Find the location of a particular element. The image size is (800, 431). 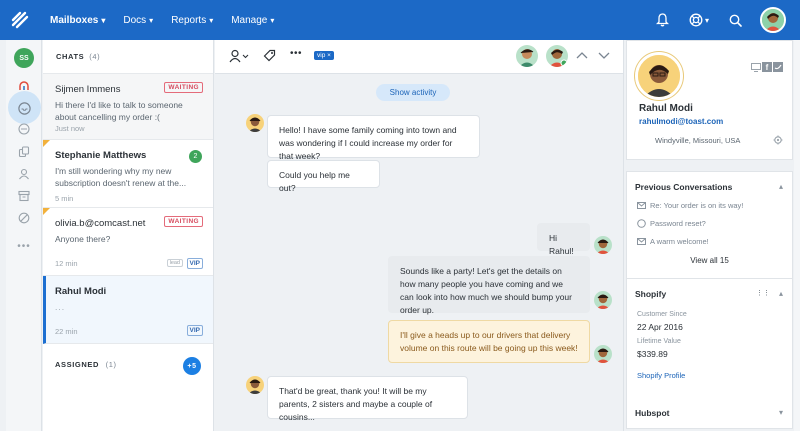

nav-mailboxes: Mailboxes ▾ is located at coordinates (77, 20).